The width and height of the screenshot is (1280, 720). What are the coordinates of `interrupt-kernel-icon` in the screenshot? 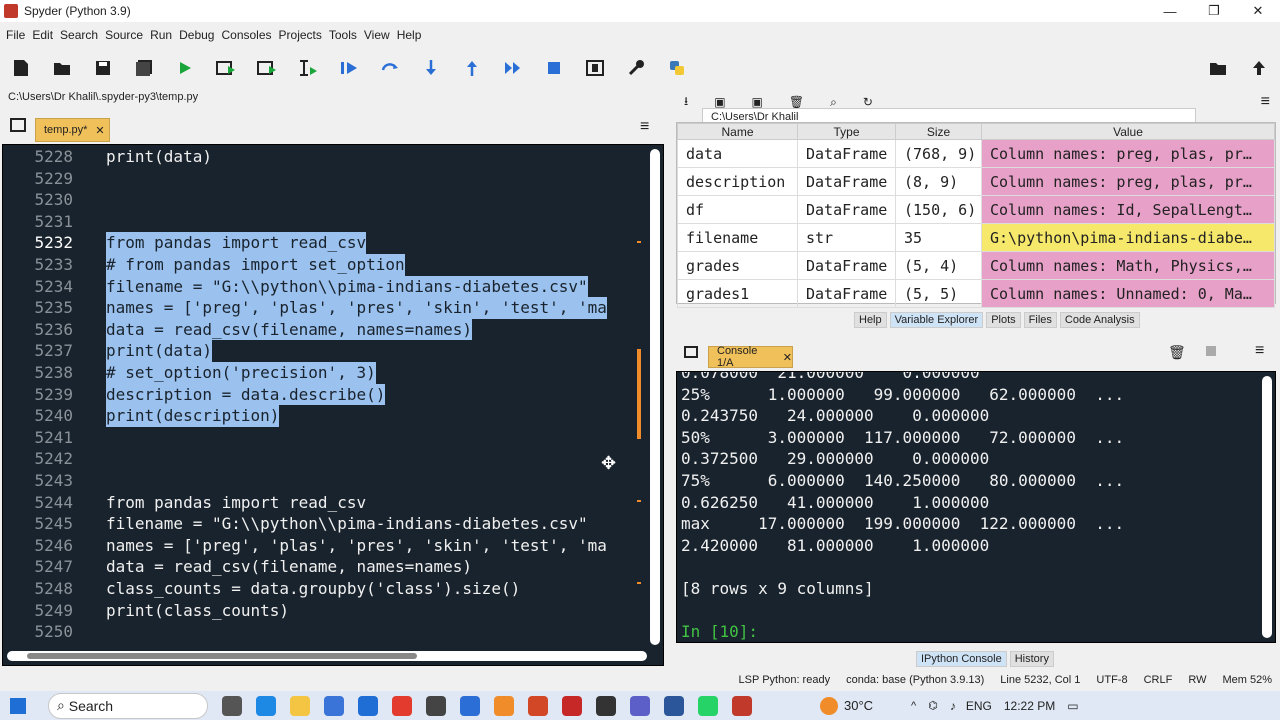 It's located at (1211, 351).